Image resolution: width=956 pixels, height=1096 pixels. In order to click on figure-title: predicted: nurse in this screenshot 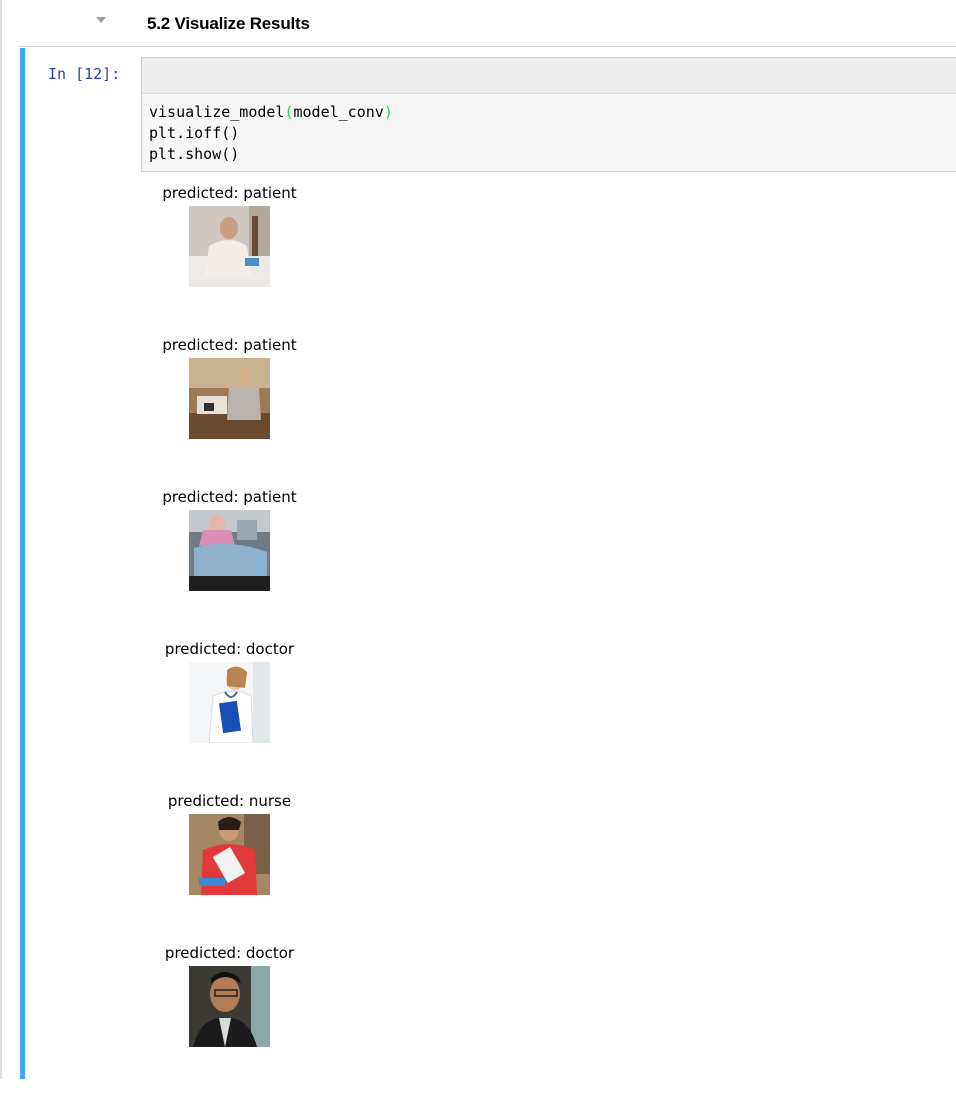, I will do `click(229, 801)`.